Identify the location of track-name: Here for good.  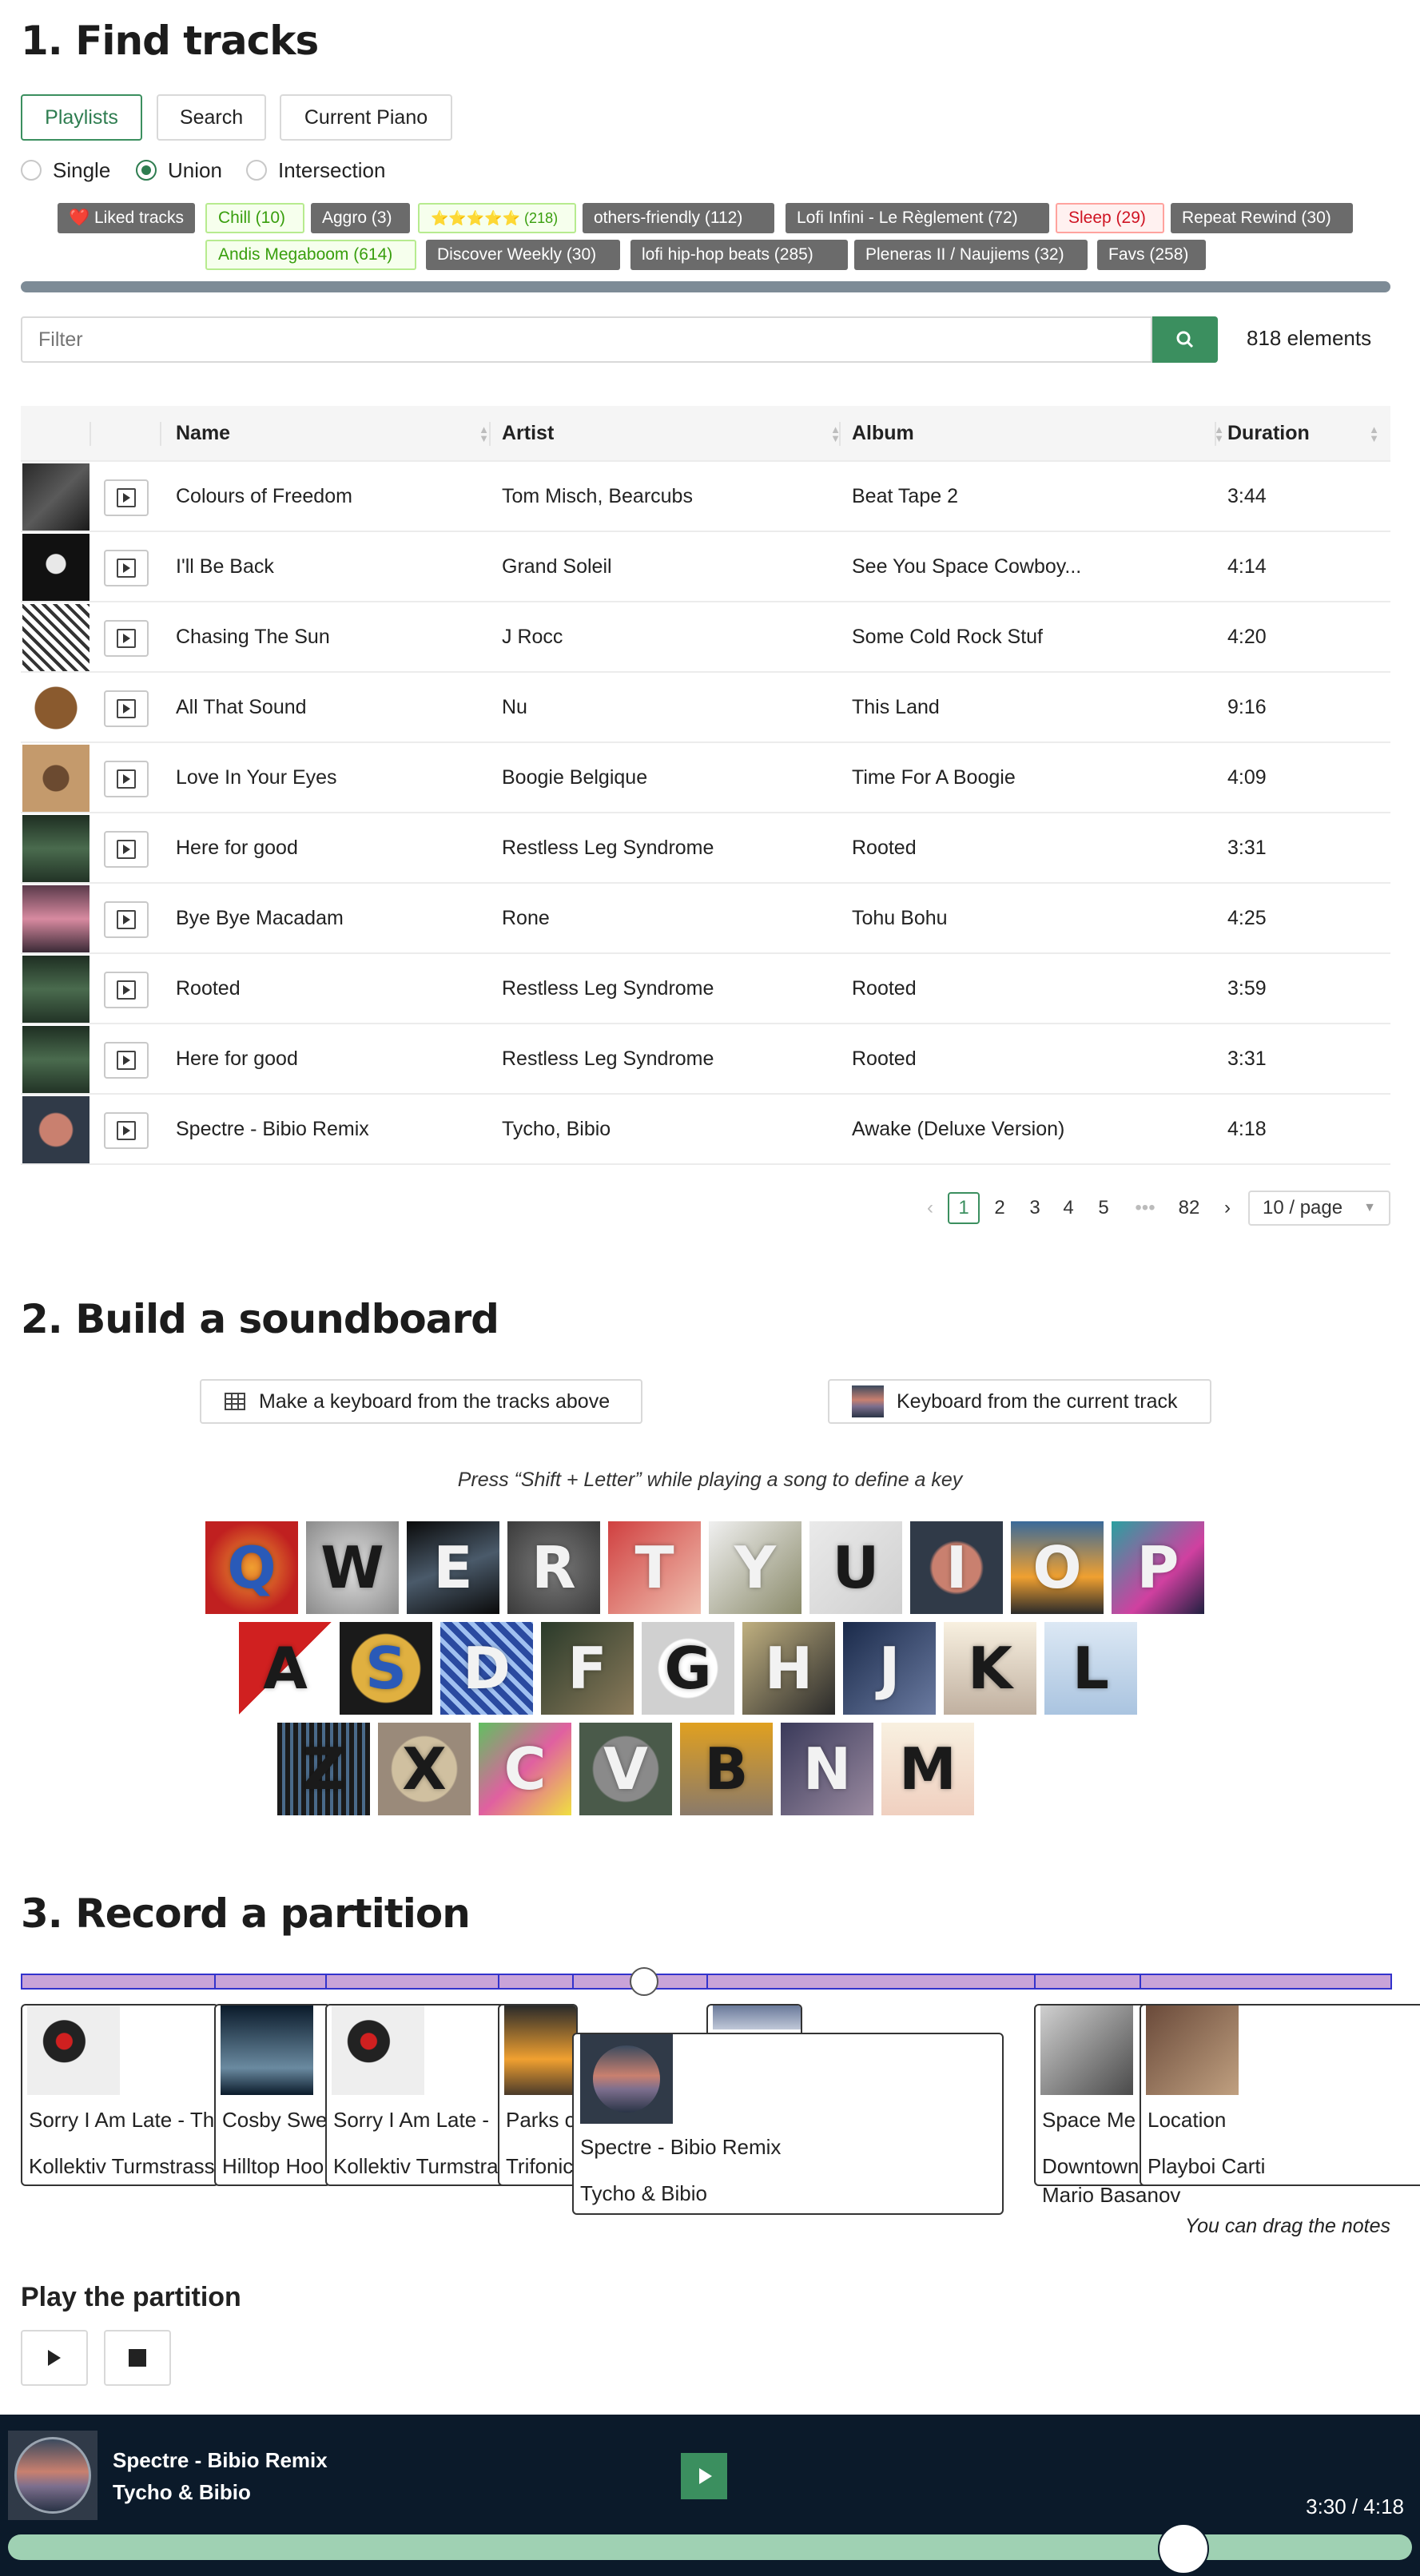
(237, 847).